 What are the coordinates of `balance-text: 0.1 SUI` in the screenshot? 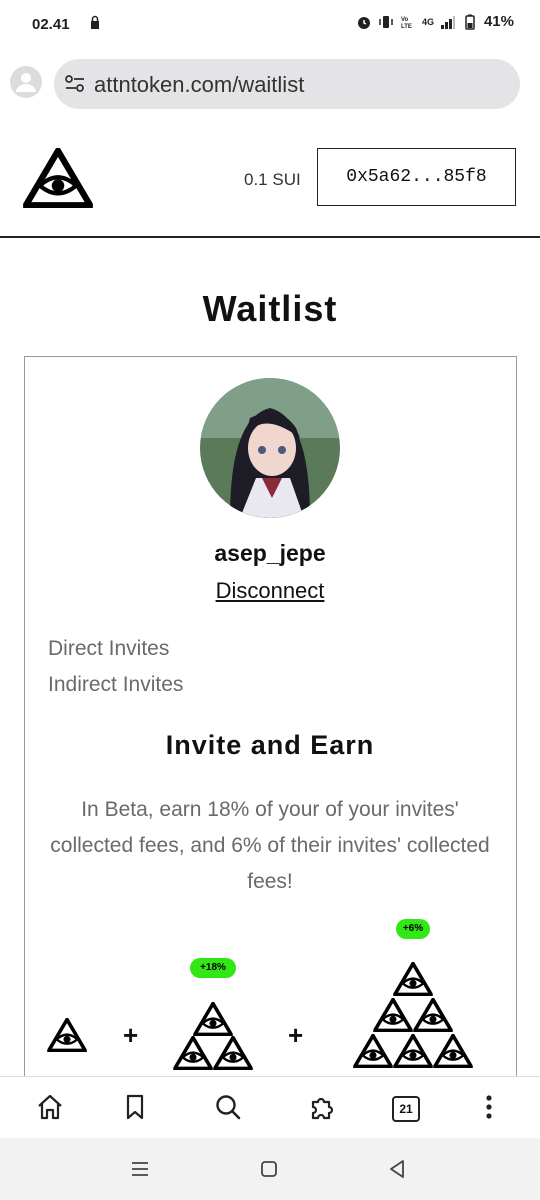 It's located at (272, 179).